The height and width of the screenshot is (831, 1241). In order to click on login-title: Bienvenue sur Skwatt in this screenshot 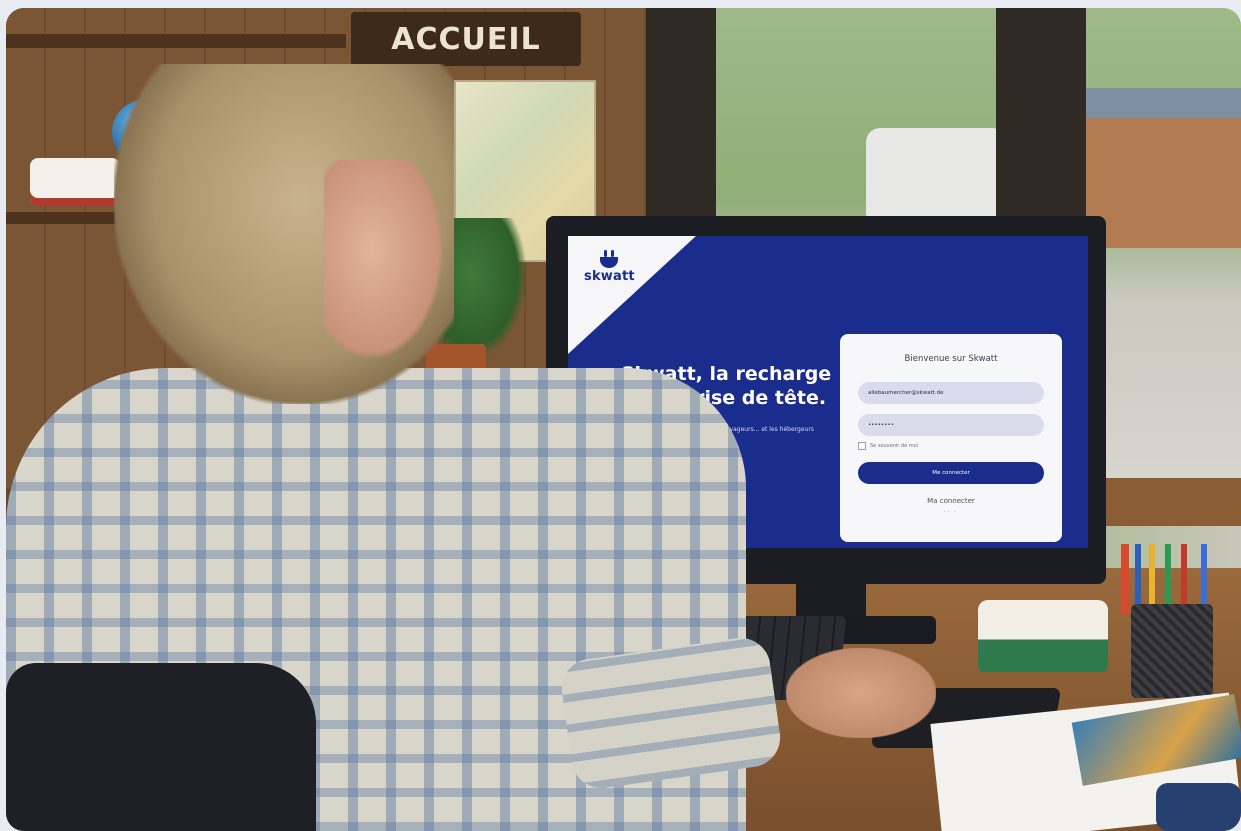, I will do `click(951, 359)`.